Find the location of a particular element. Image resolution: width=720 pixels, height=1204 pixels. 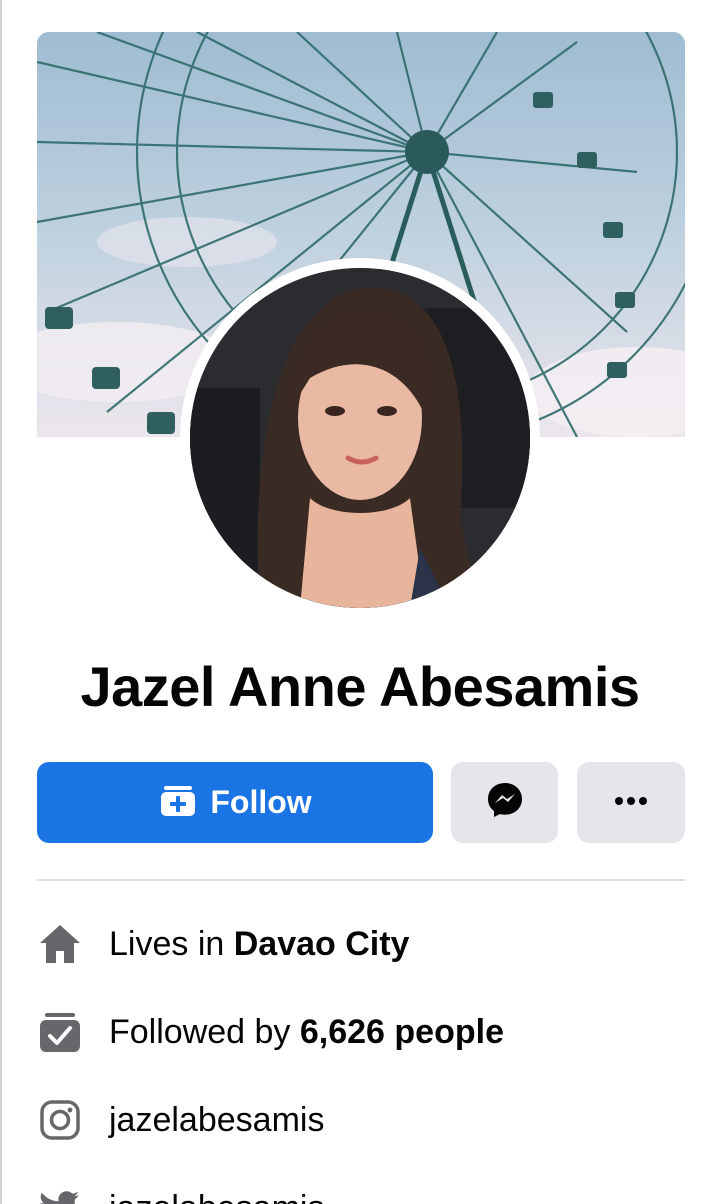

detail-text: Followed by 6,626 people is located at coordinates (306, 1031).